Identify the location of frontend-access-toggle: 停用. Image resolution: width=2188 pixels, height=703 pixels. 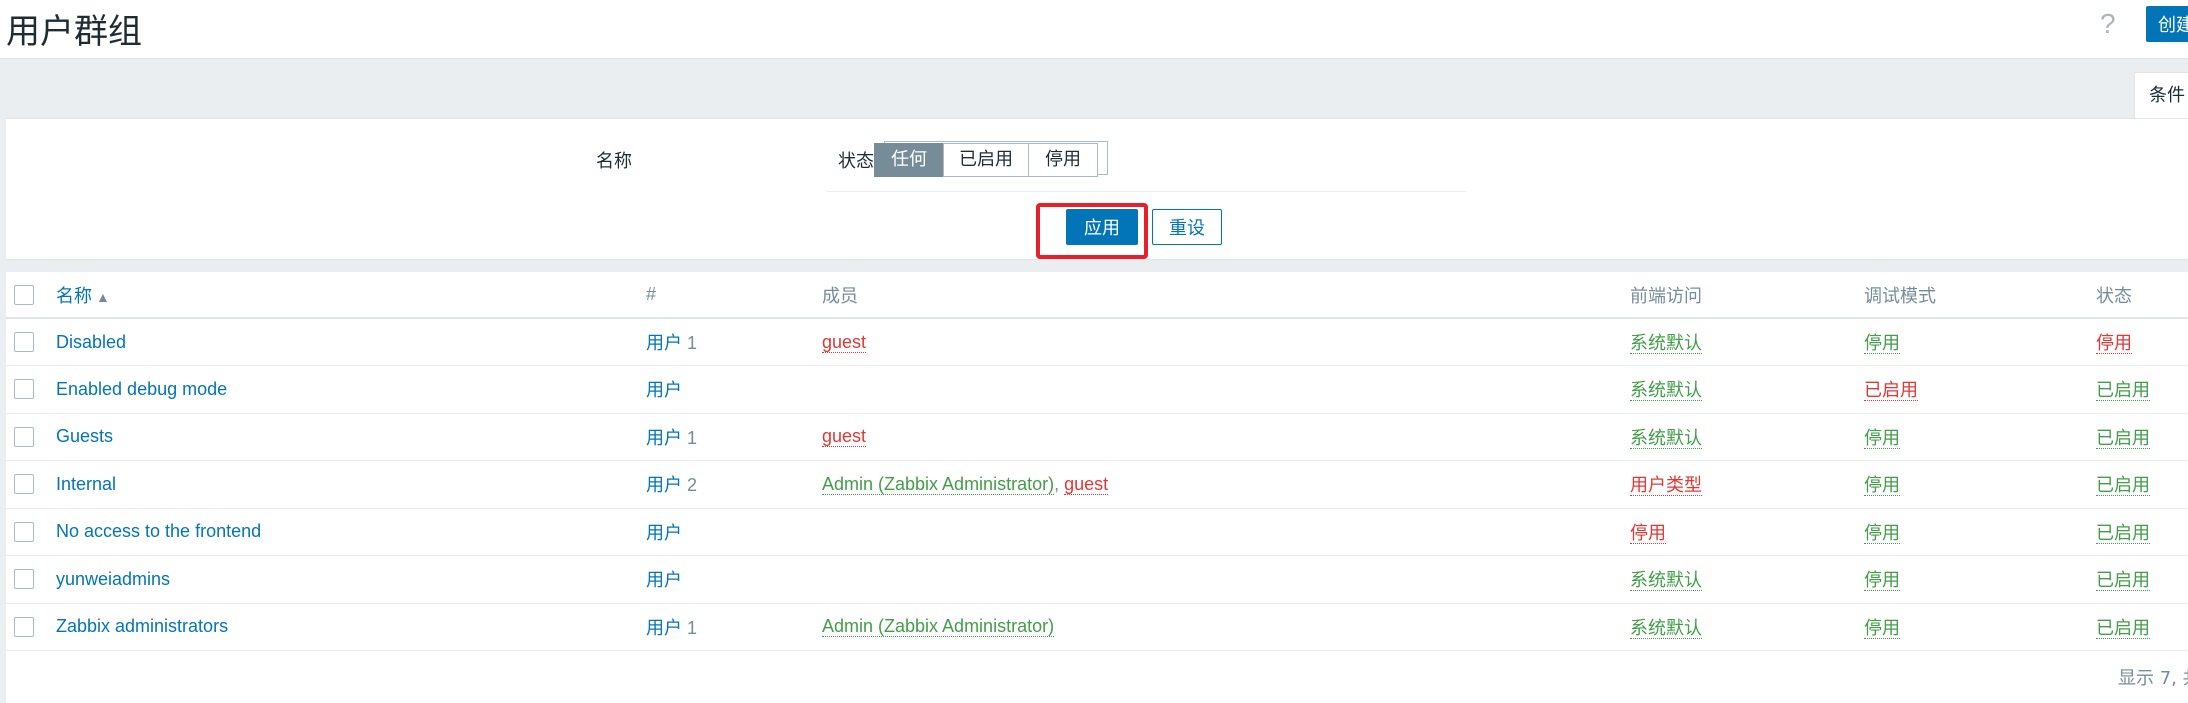
(1648, 533).